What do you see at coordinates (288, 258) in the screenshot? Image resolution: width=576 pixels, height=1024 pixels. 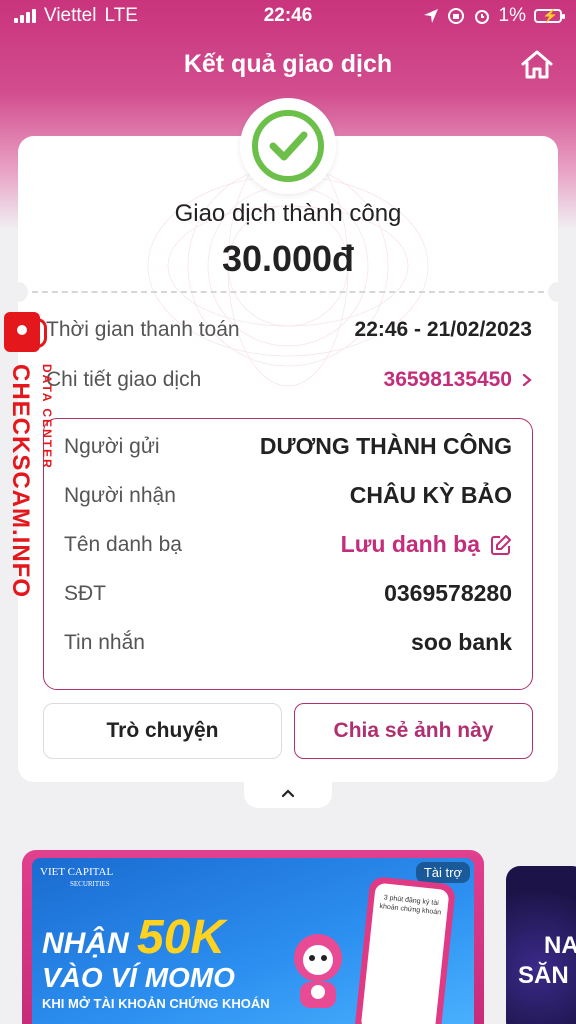 I see `transaction-amount: 30.000đ` at bounding box center [288, 258].